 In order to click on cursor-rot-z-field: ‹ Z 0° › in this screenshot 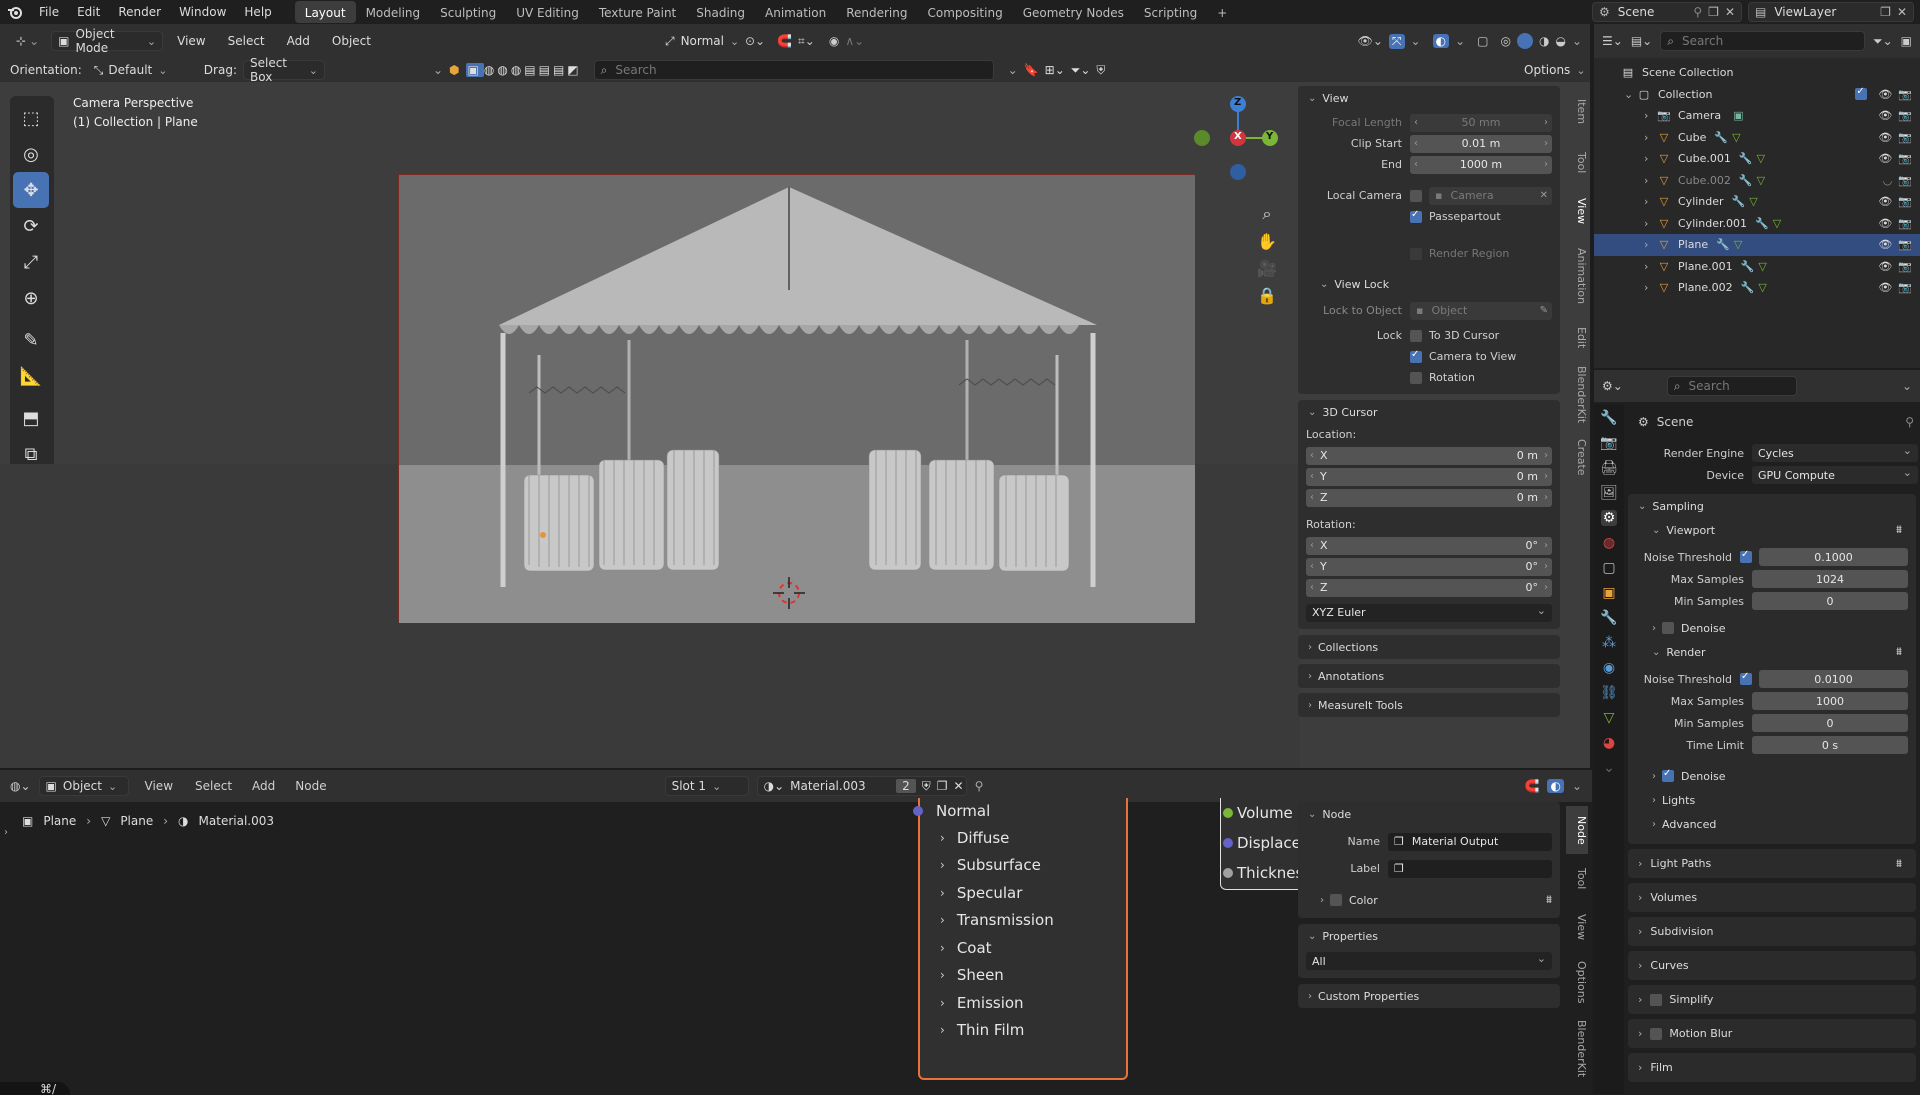, I will do `click(1429, 587)`.